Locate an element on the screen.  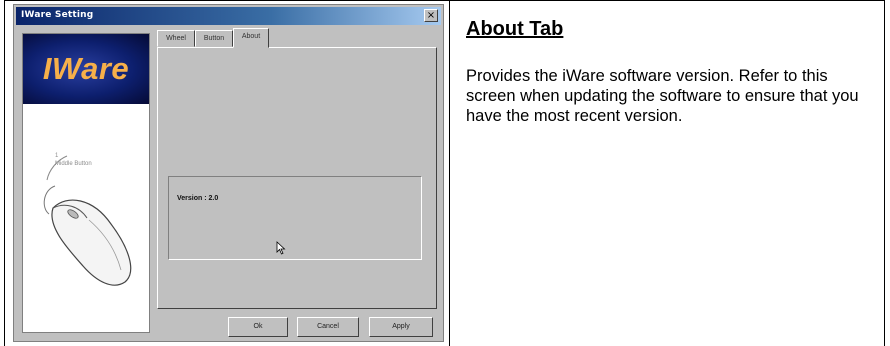
table-middle-border is located at coordinates (449, 173).